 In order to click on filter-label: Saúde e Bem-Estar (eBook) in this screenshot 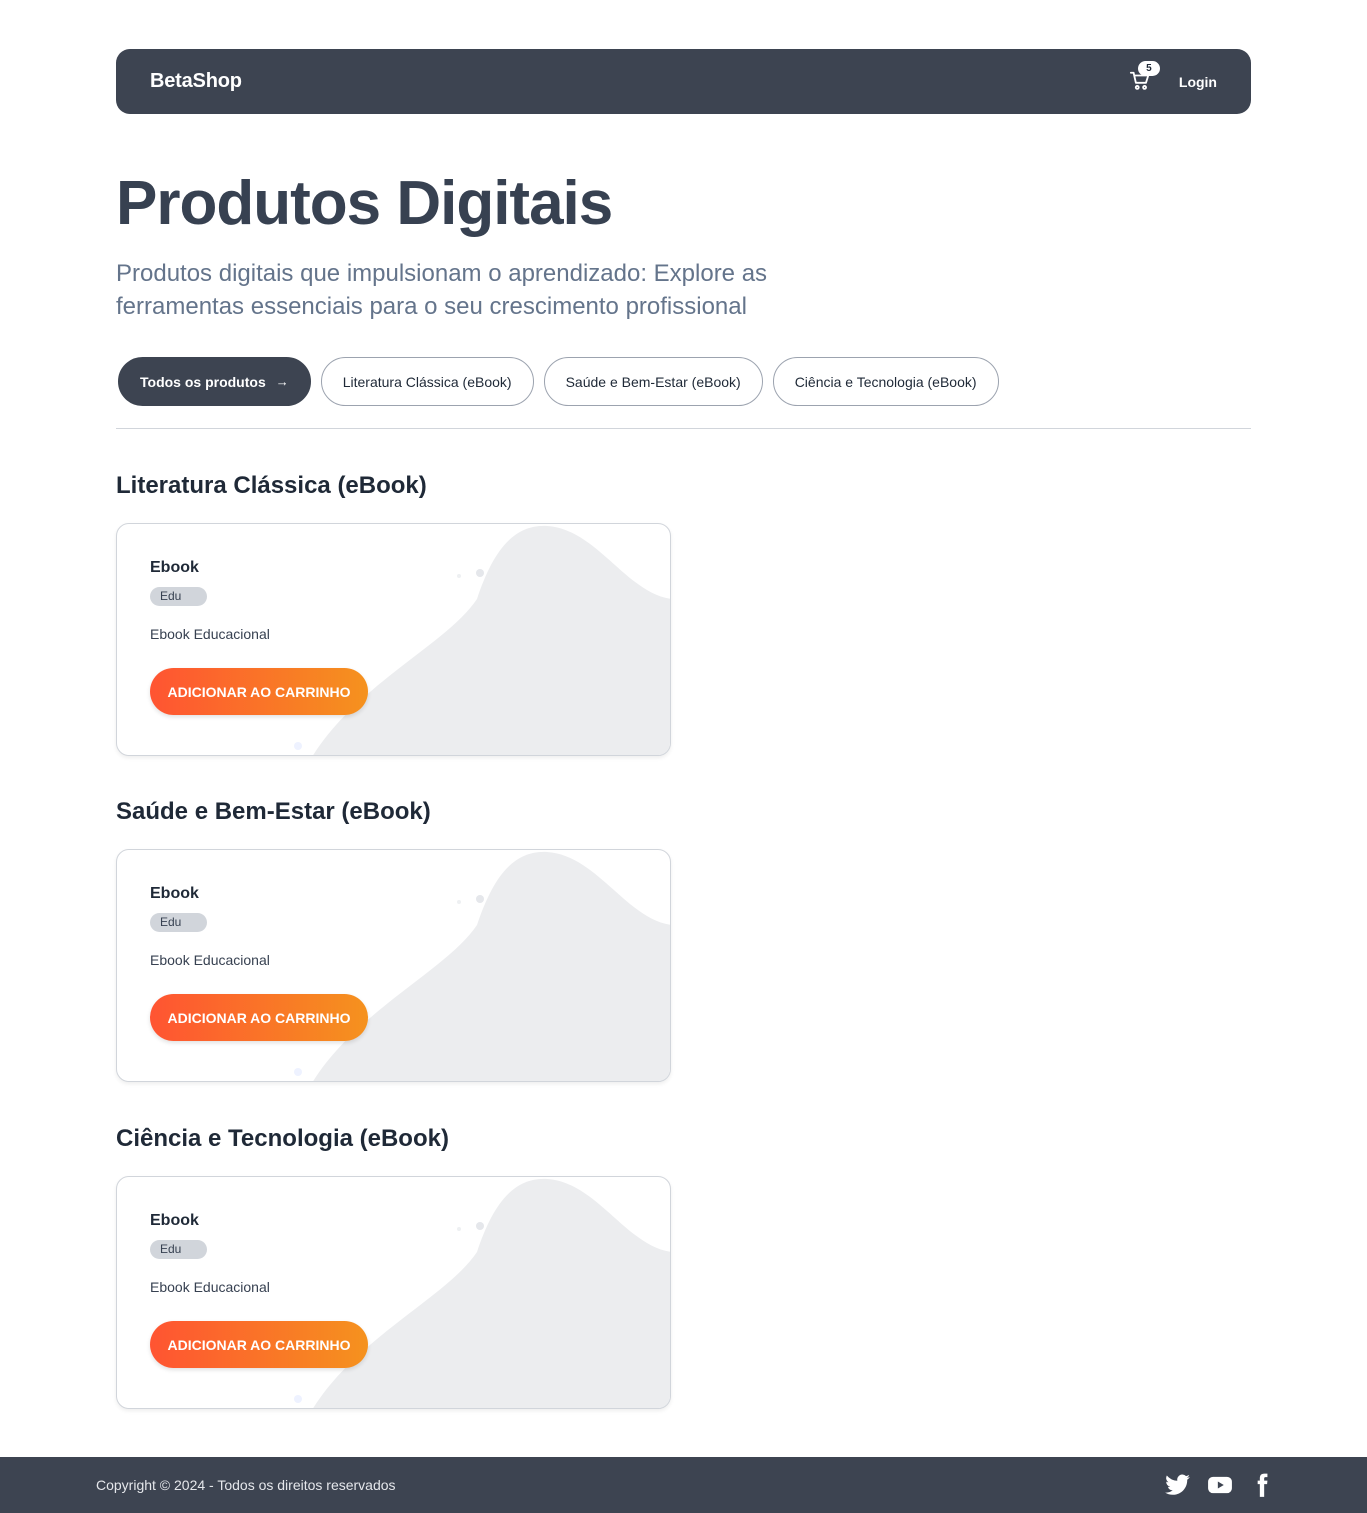, I will do `click(653, 381)`.